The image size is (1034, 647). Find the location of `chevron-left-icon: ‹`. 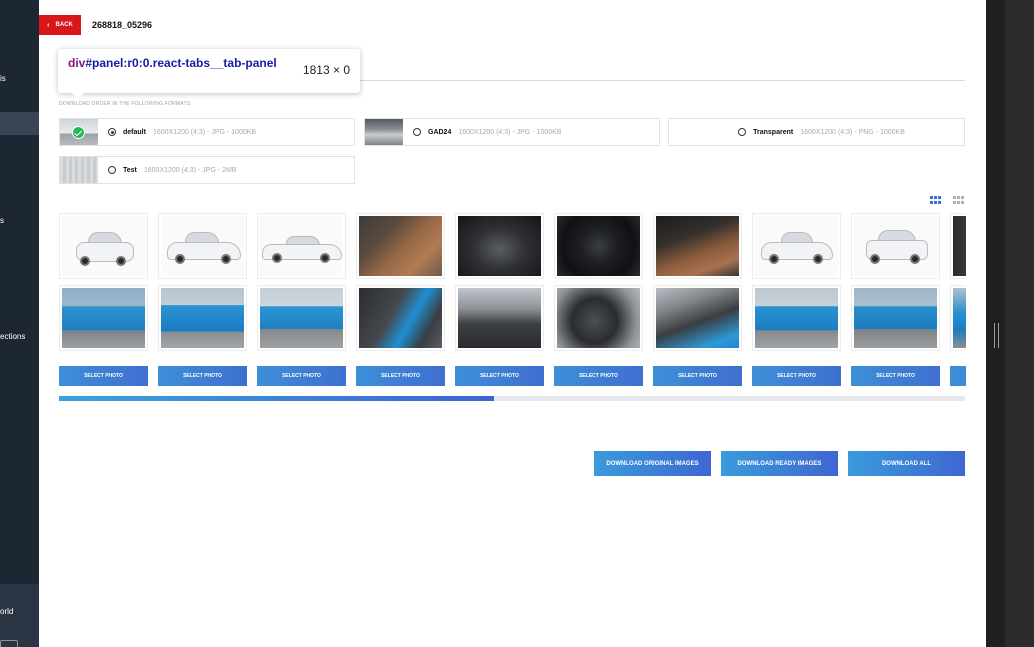

chevron-left-icon: ‹ is located at coordinates (48, 25).